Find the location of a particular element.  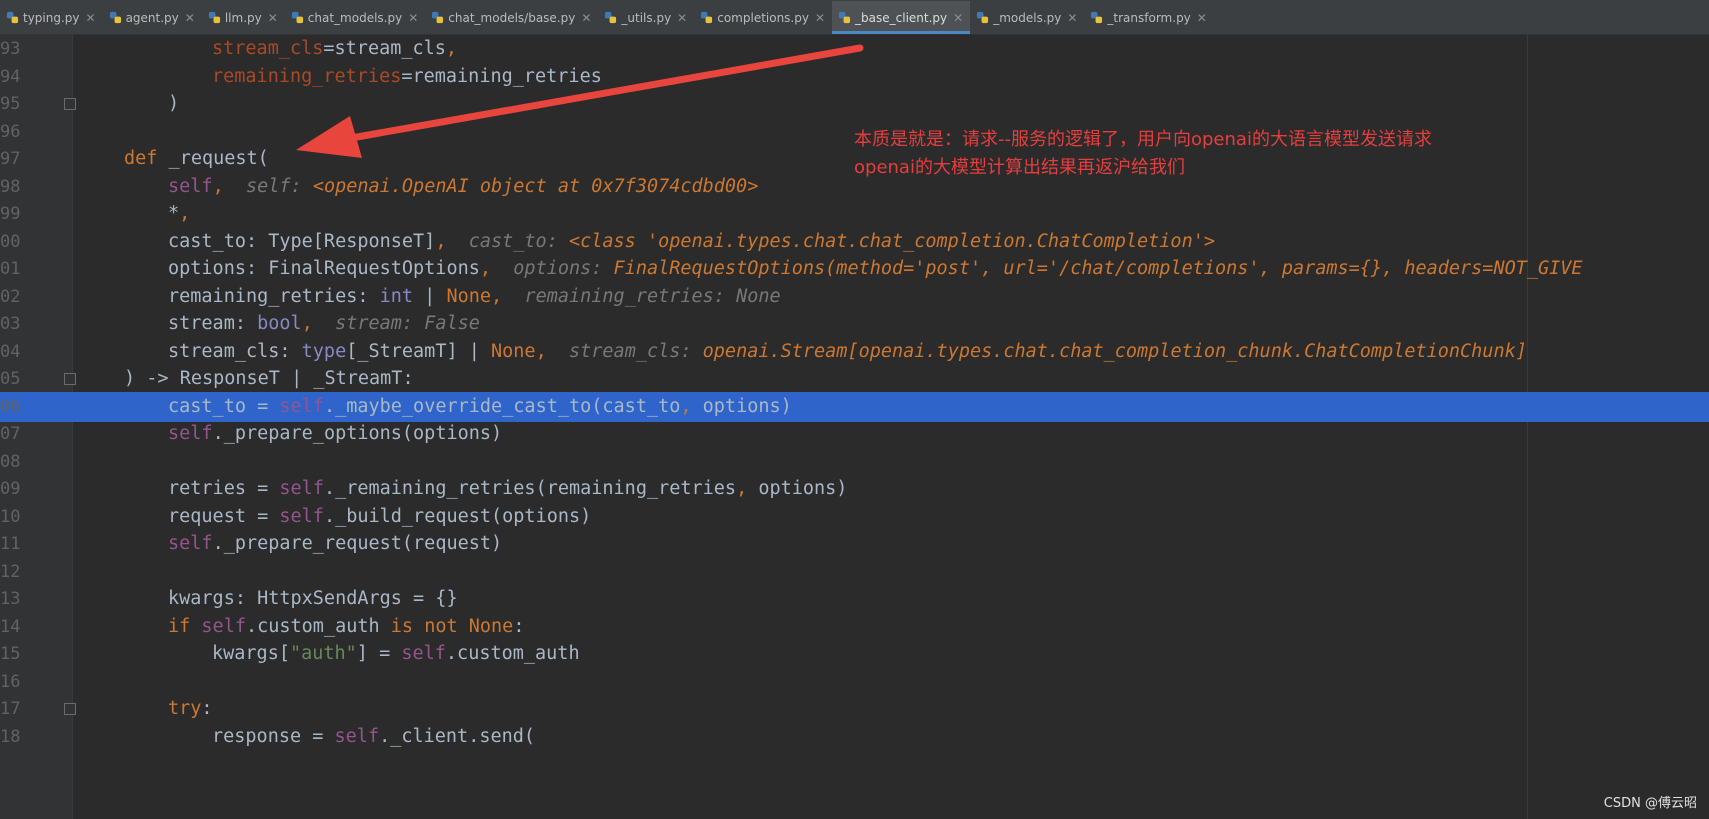

code-text: remaining_retries=remaining_retries is located at coordinates (407, 77).